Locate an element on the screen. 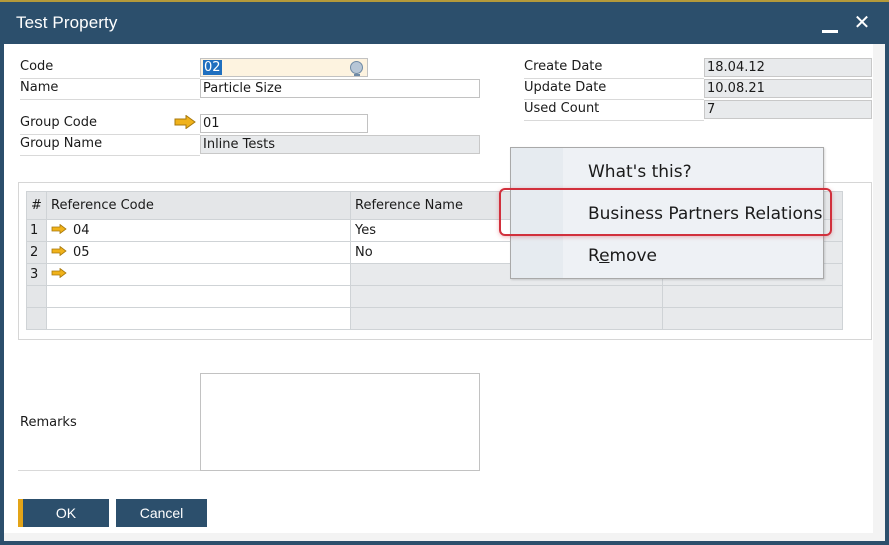 The height and width of the screenshot is (545, 889). remarks-label: Remarks is located at coordinates (48, 422).